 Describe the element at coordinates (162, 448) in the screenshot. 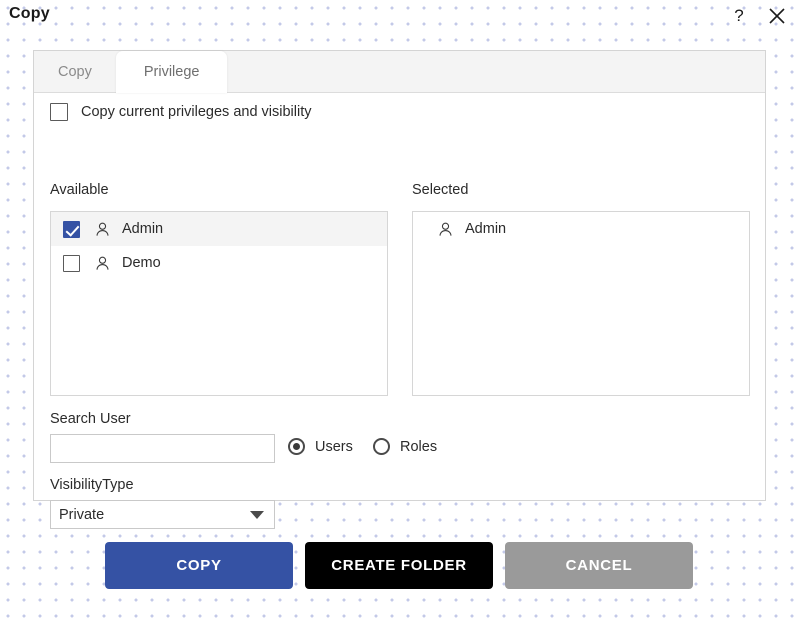

I see `search-user-input` at that location.